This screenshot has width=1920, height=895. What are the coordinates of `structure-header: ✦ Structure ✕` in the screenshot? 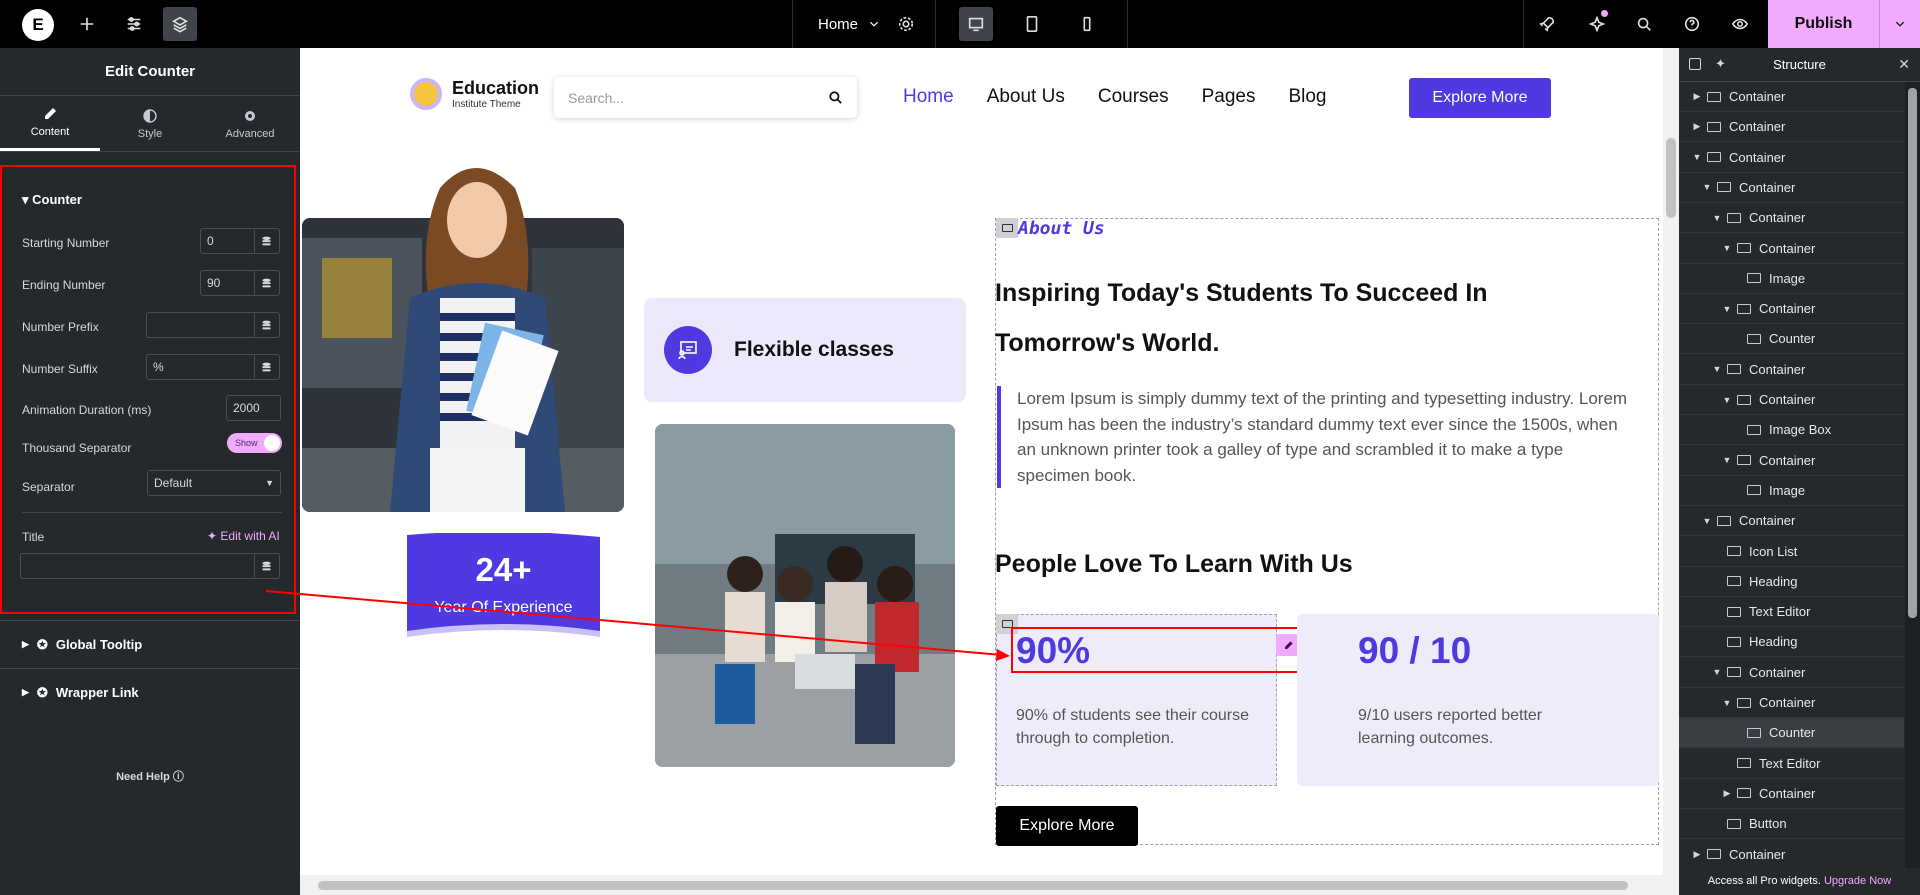 It's located at (1799, 65).